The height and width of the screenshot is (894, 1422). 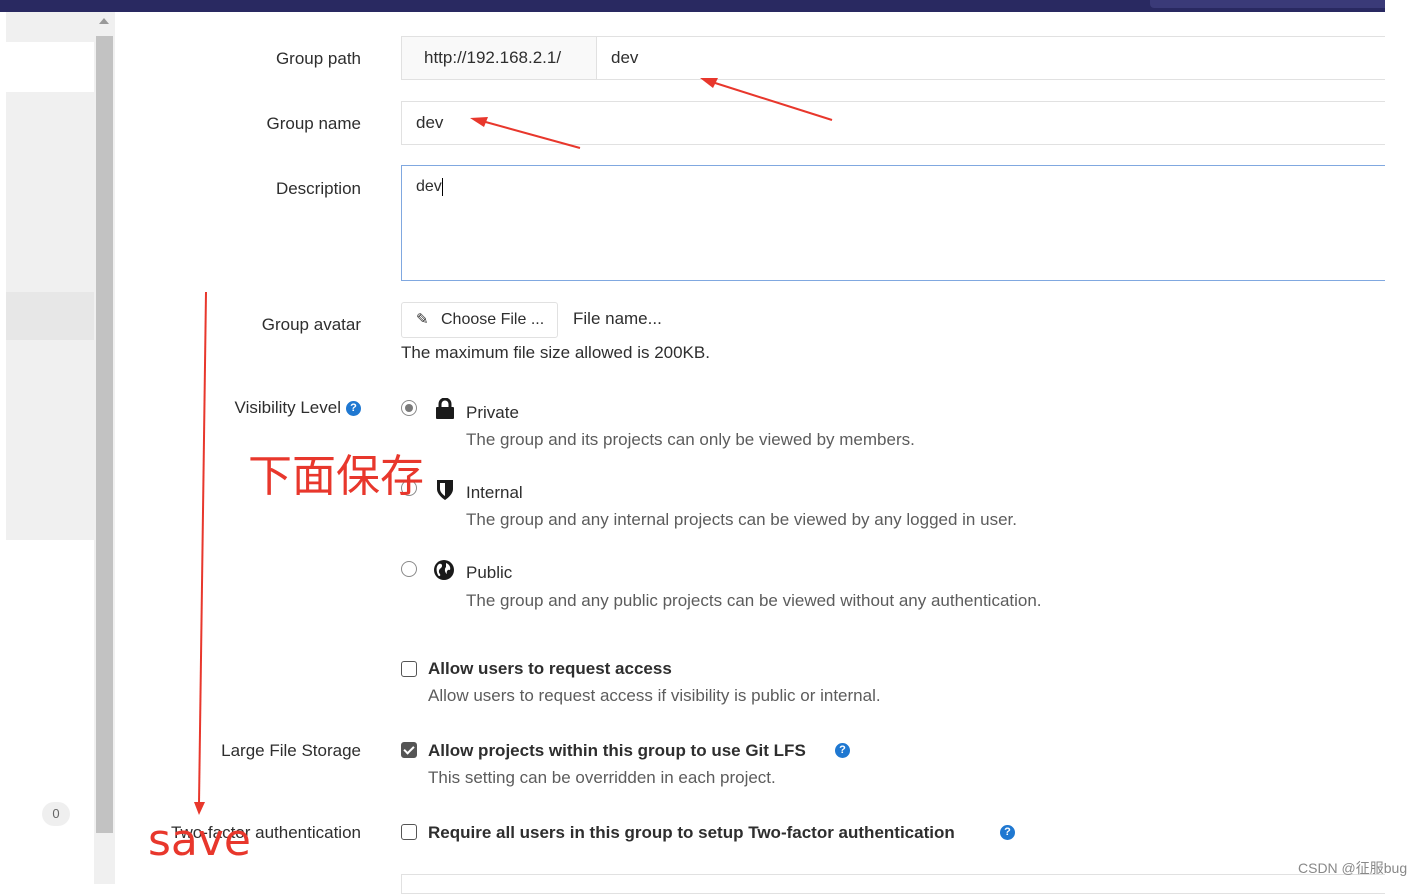 What do you see at coordinates (199, 840) in the screenshot?
I see `annotation-save-text: save` at bounding box center [199, 840].